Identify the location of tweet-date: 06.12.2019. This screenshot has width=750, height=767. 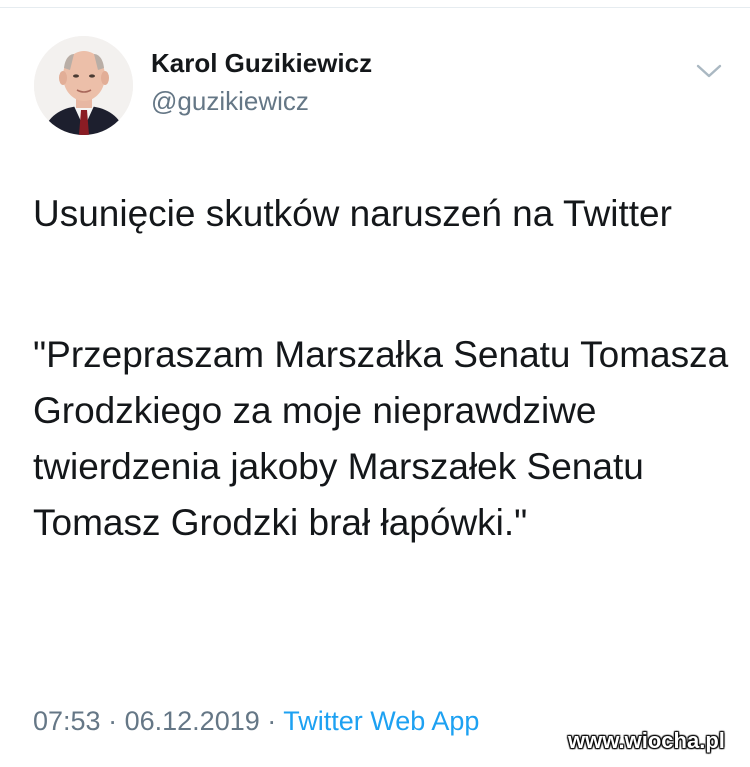
(192, 721).